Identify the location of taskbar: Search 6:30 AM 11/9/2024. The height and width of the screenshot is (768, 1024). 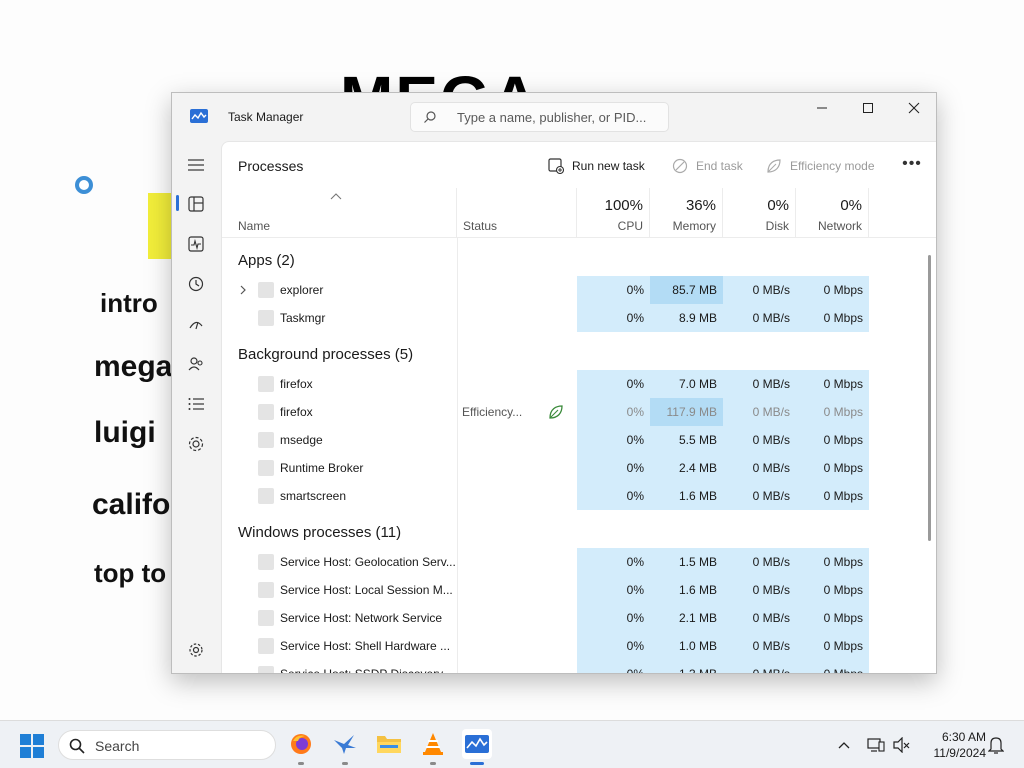
(512, 744).